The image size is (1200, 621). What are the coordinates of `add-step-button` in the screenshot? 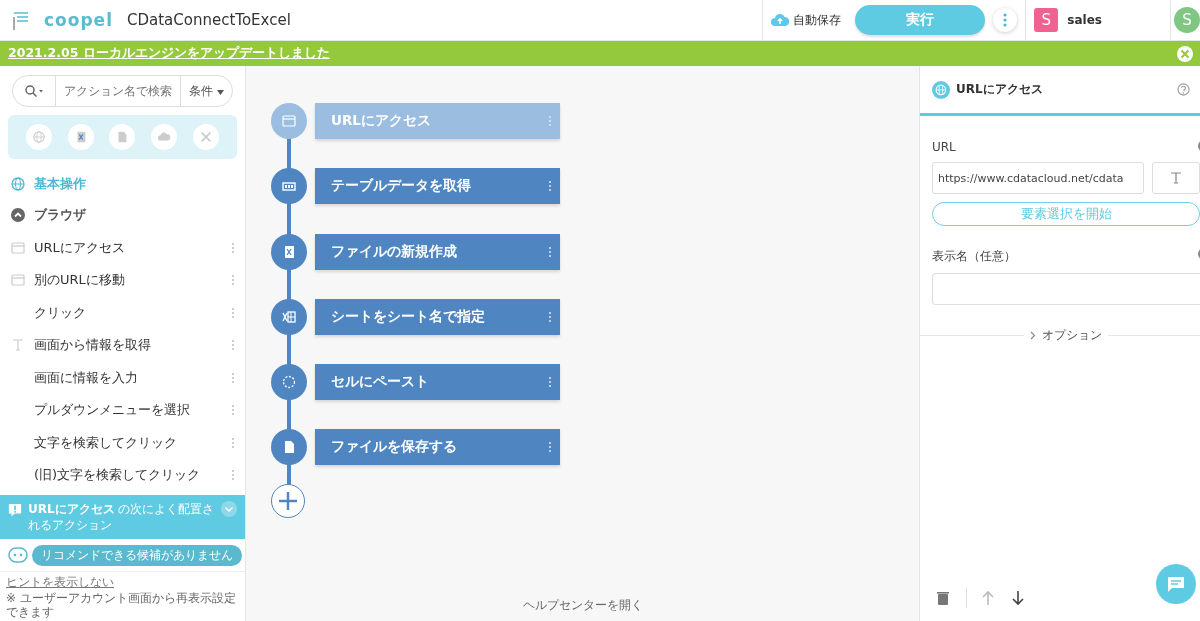 It's located at (288, 500).